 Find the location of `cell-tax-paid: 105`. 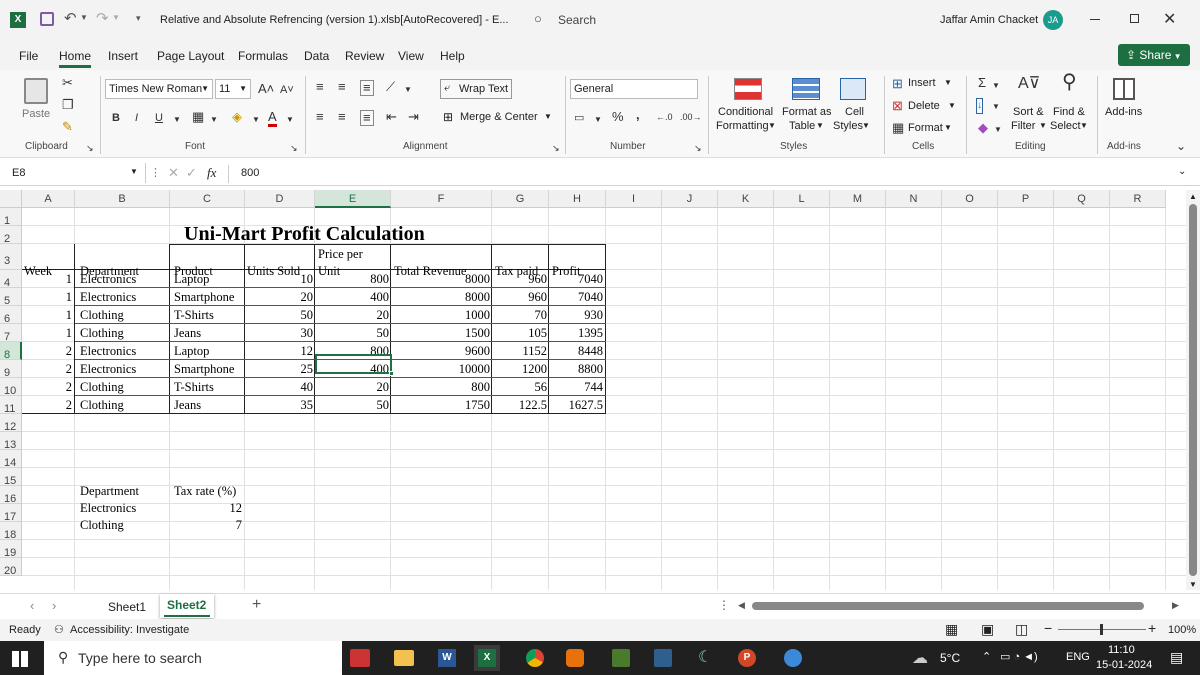

cell-tax-paid: 105 is located at coordinates (519, 333).